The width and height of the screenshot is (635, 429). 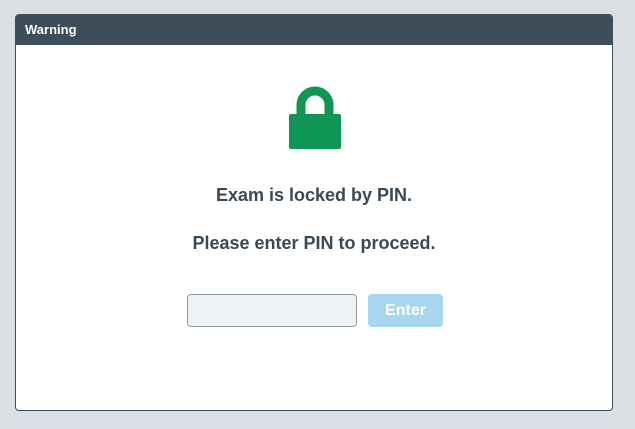 I want to click on lock-icon, so click(x=315, y=117).